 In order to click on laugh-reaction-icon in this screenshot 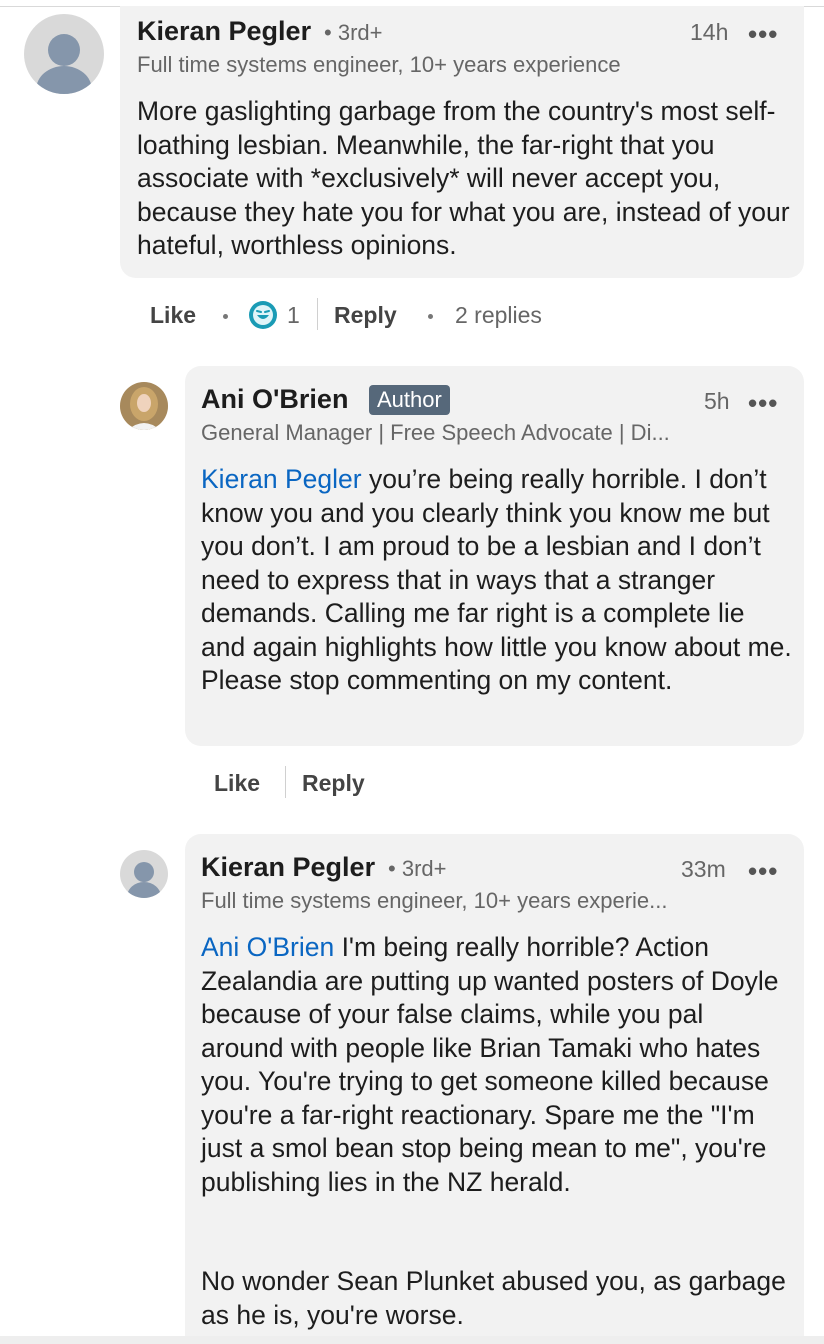, I will do `click(263, 315)`.